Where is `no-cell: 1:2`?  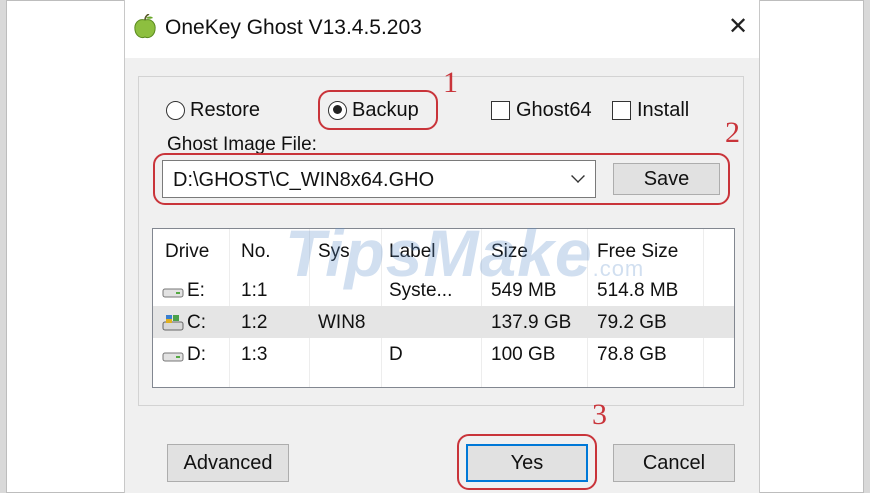 no-cell: 1:2 is located at coordinates (254, 322).